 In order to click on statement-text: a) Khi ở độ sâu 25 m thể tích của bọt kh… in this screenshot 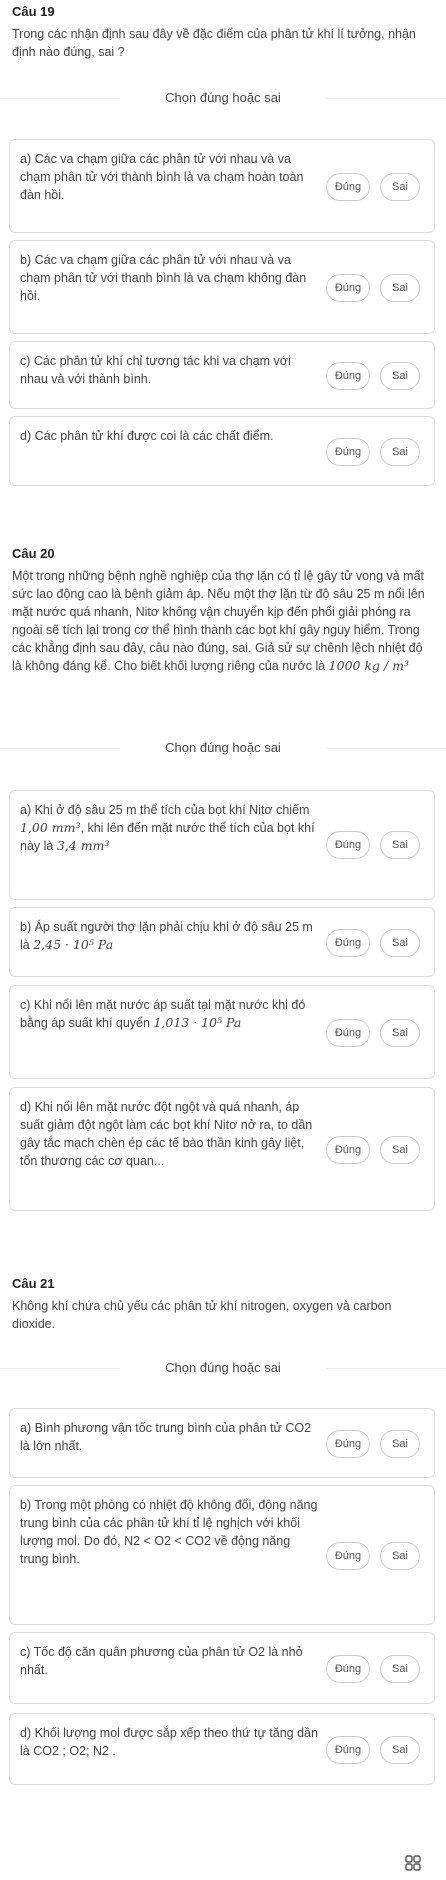, I will do `click(170, 828)`.